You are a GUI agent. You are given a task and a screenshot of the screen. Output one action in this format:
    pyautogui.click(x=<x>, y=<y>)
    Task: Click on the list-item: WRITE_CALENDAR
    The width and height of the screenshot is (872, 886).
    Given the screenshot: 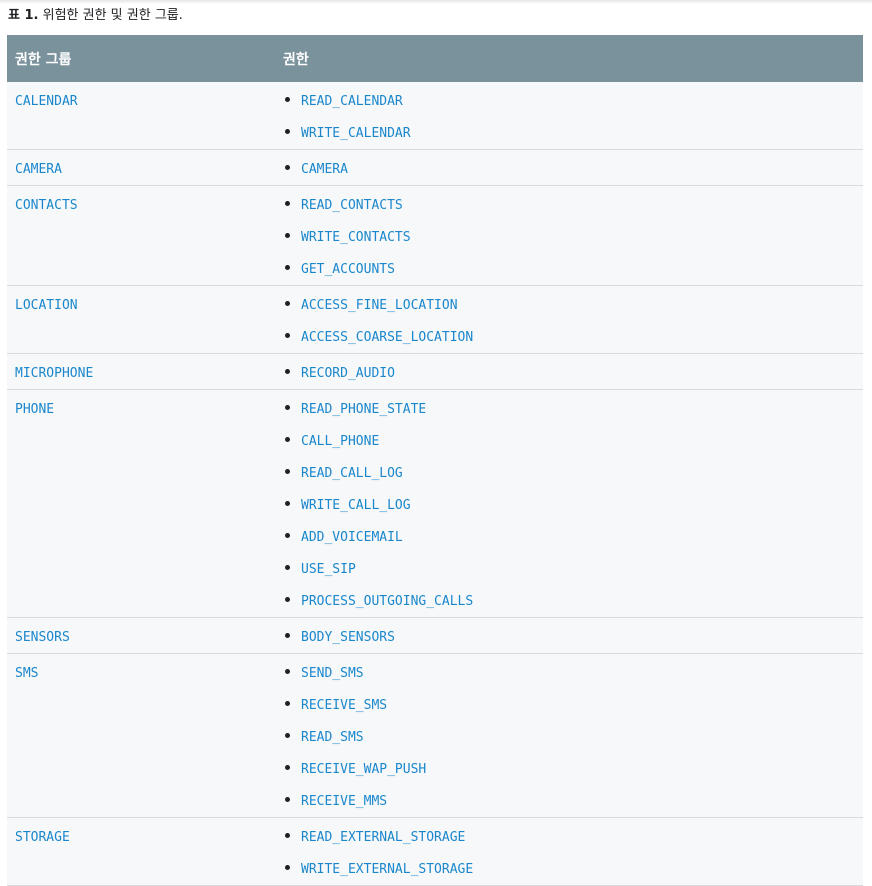 What is the action you would take?
    pyautogui.click(x=573, y=131)
    